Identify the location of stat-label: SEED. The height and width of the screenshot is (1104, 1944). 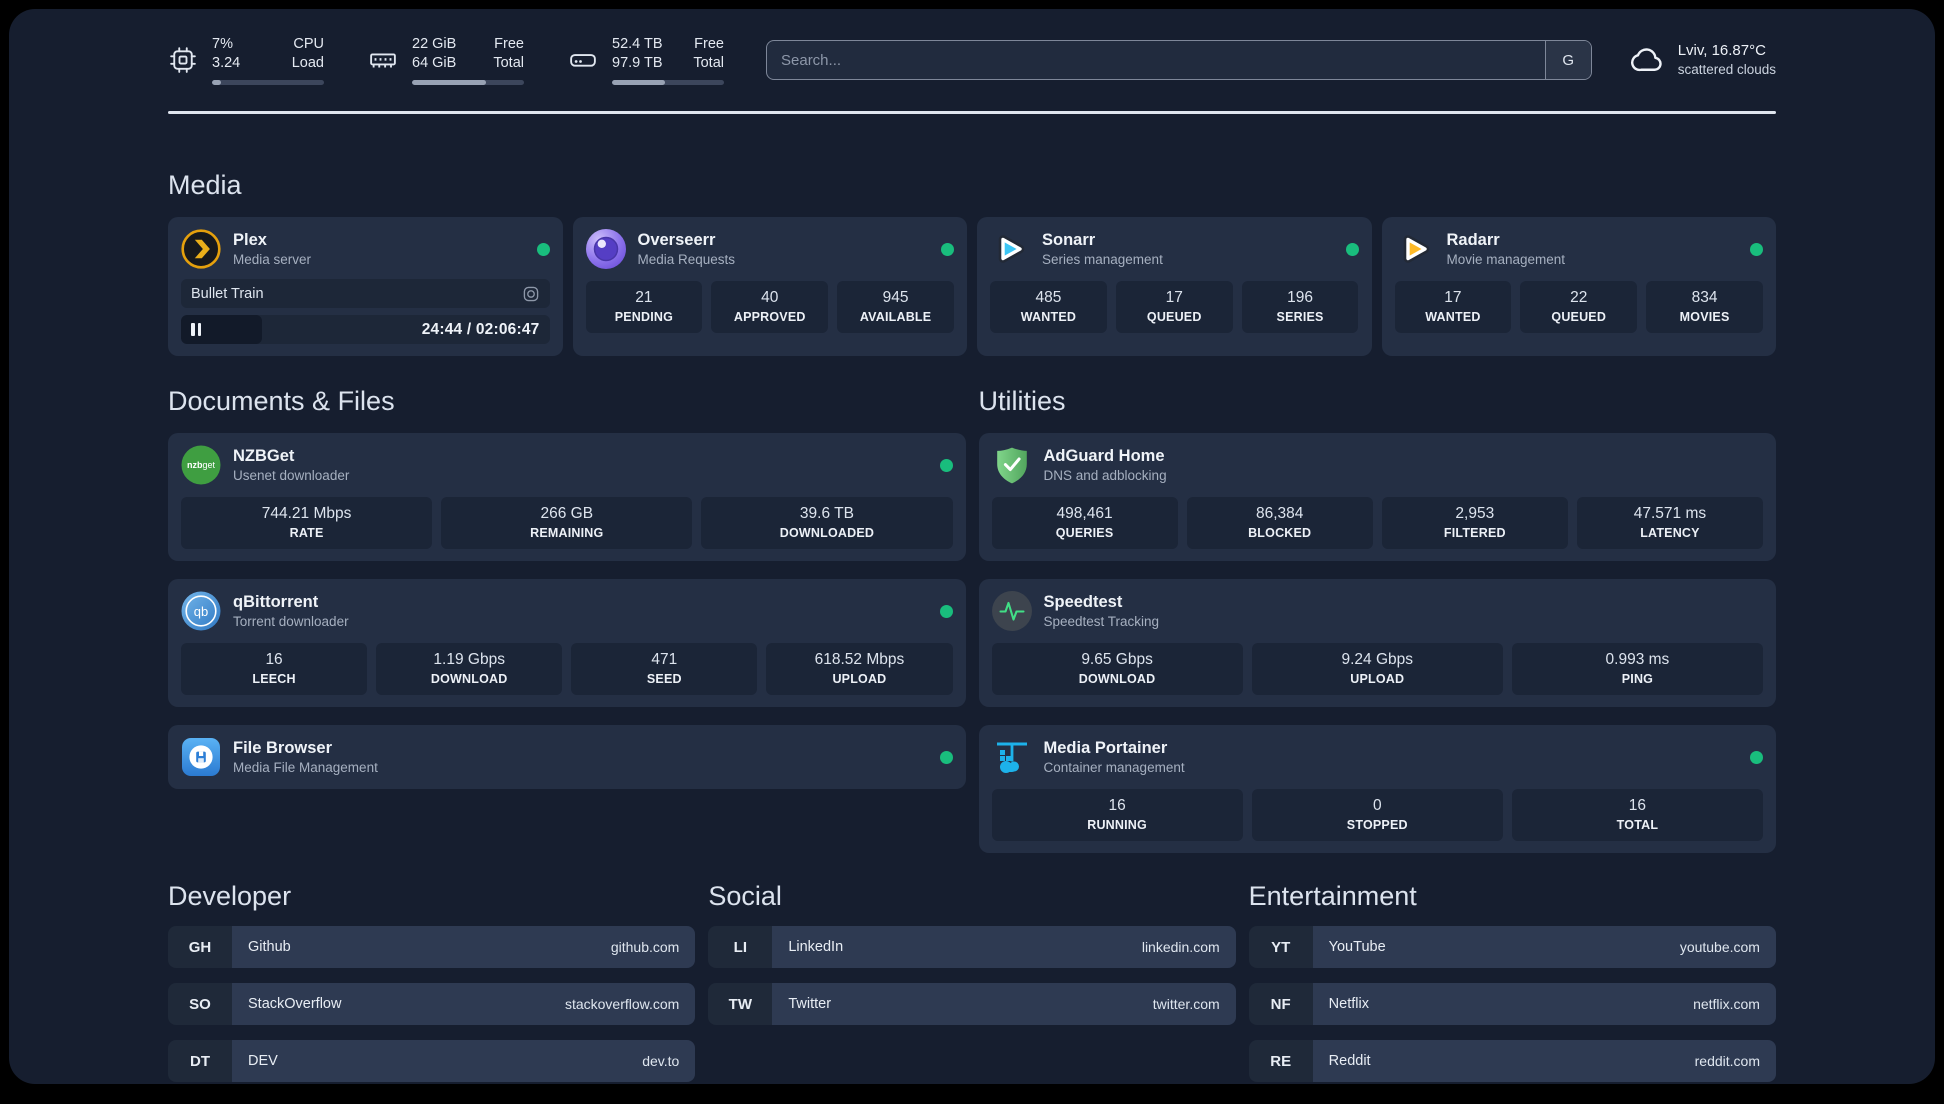
(664, 679).